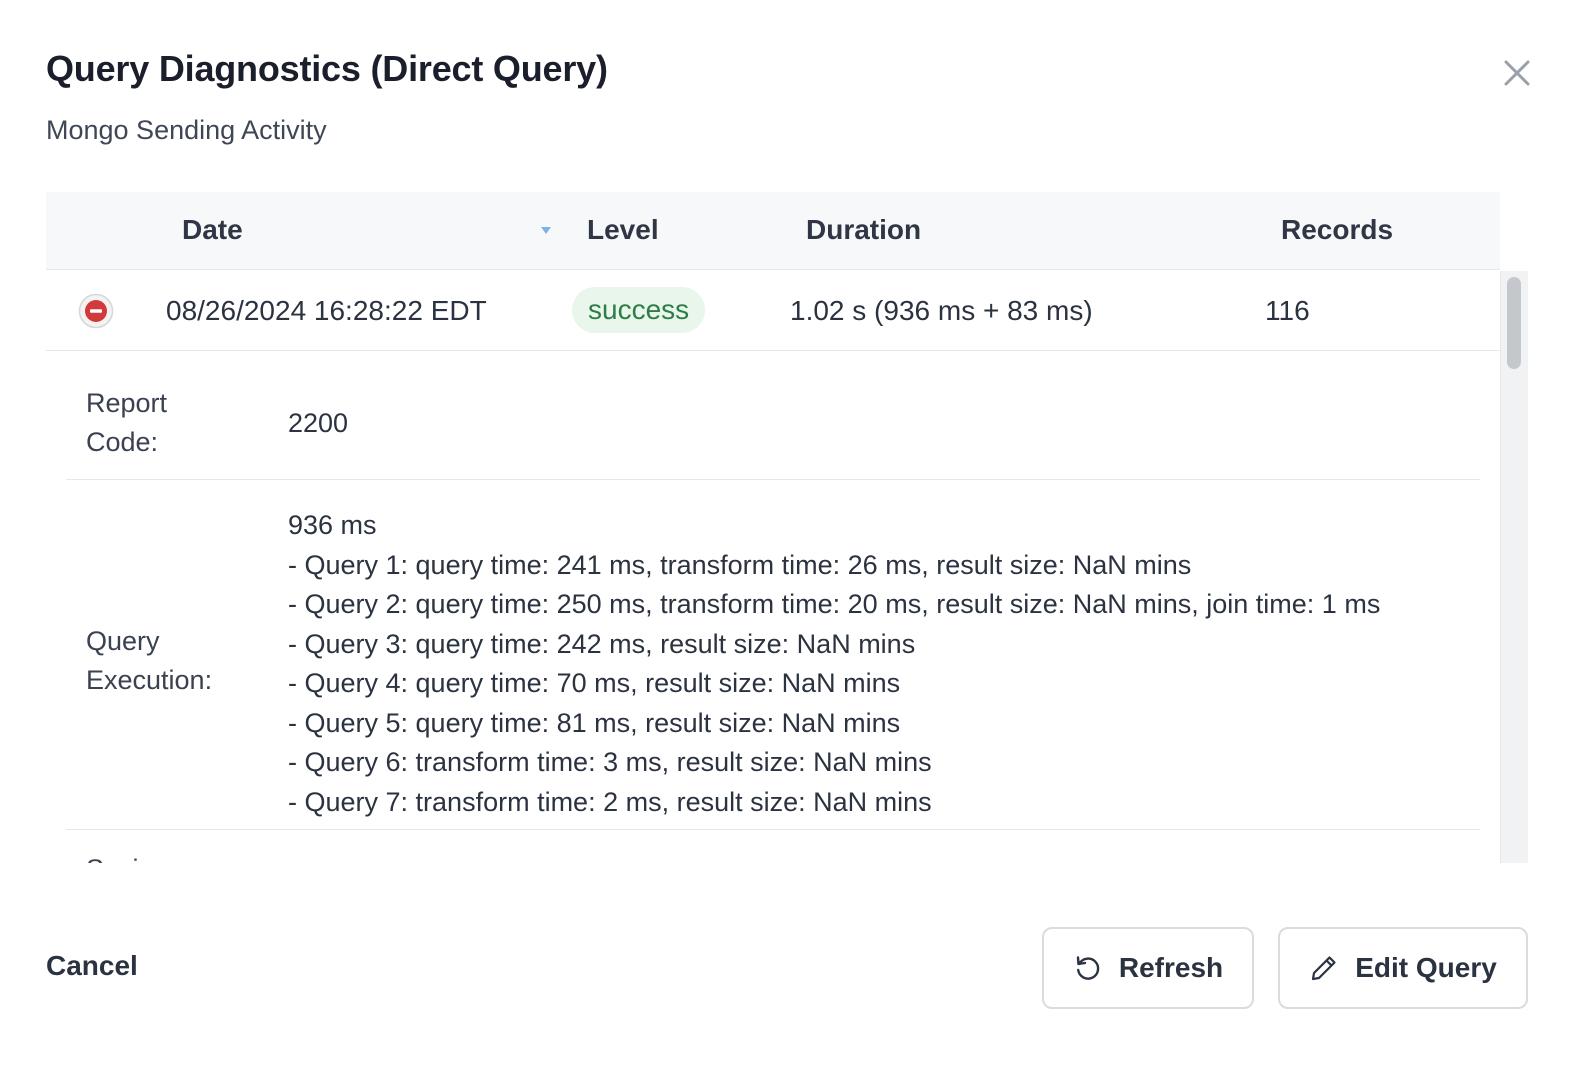 This screenshot has width=1590, height=1070. What do you see at coordinates (863, 230) in the screenshot?
I see `column-header-duration: Duration` at bounding box center [863, 230].